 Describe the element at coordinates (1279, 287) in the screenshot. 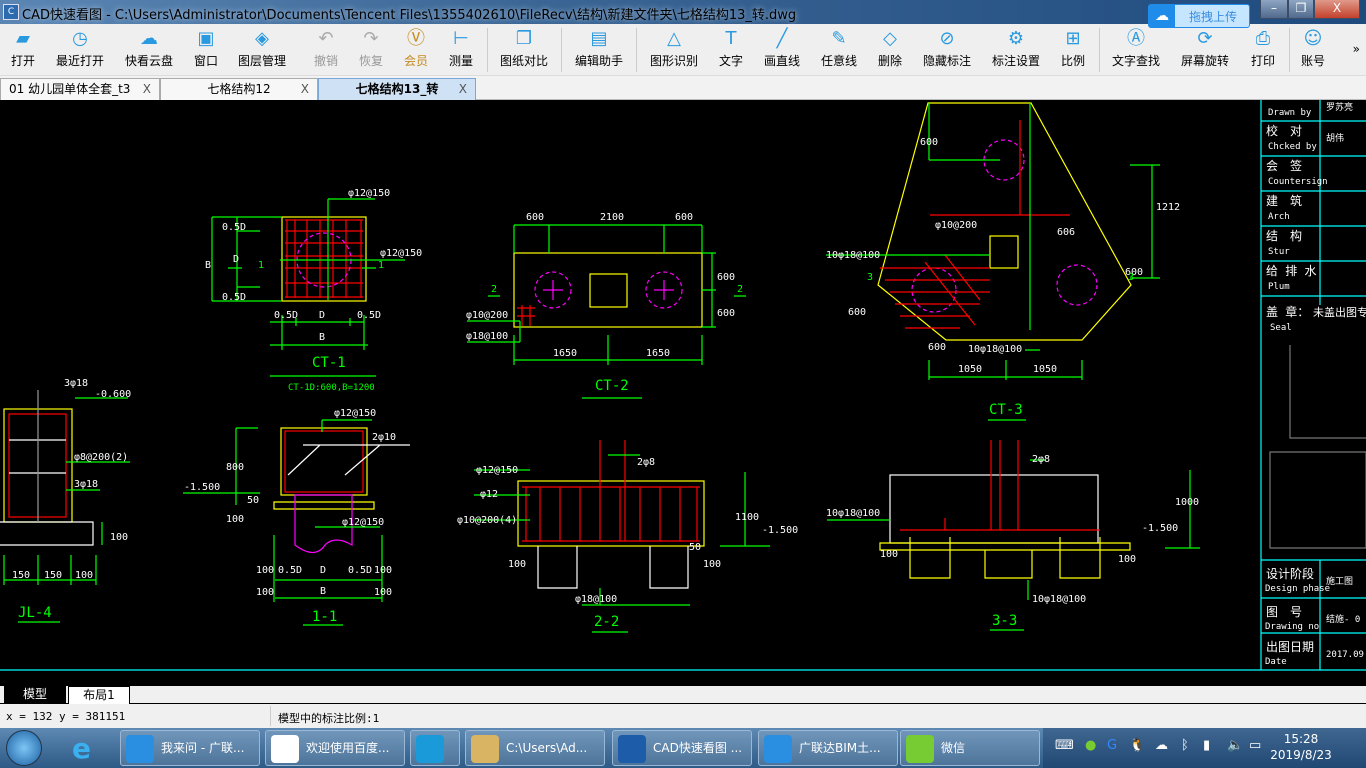

I see `titleblock-role-en: Plum` at that location.